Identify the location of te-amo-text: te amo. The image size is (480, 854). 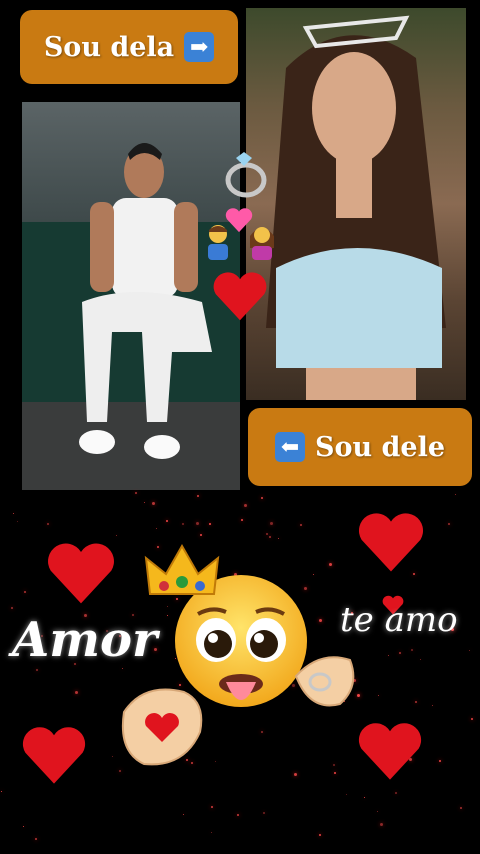
(399, 620).